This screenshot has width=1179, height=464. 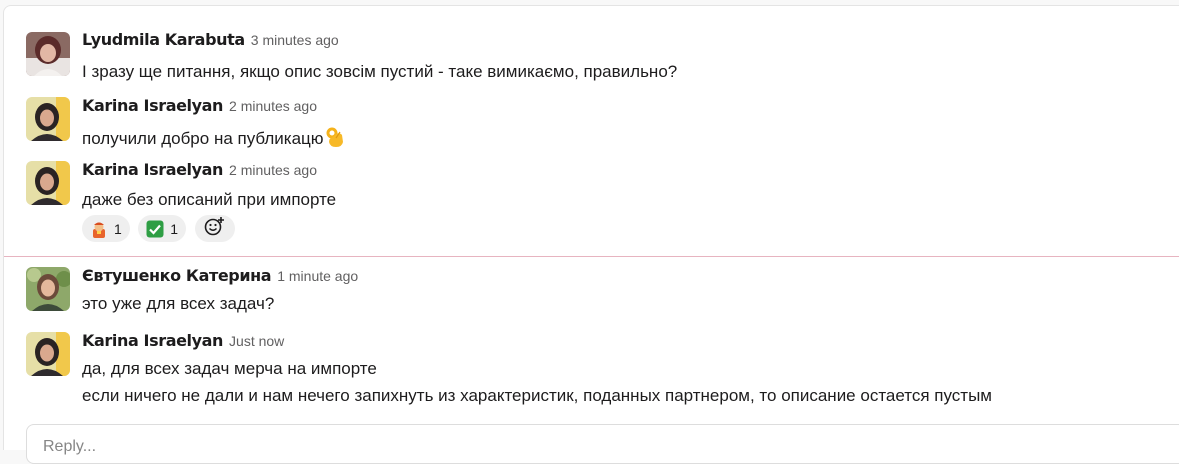 What do you see at coordinates (155, 229) in the screenshot?
I see `check-mark-icon` at bounding box center [155, 229].